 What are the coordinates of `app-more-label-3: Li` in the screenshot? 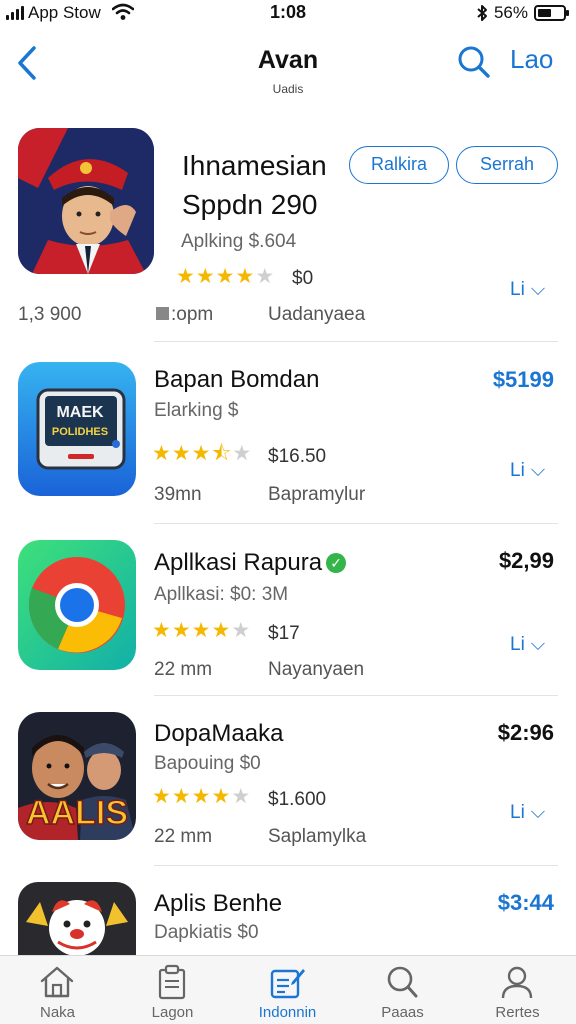 It's located at (517, 812).